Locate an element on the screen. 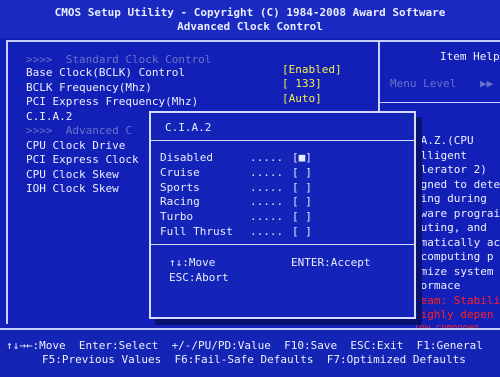 This screenshot has height=377, width=500. option-sports: Sports is located at coordinates (180, 187).